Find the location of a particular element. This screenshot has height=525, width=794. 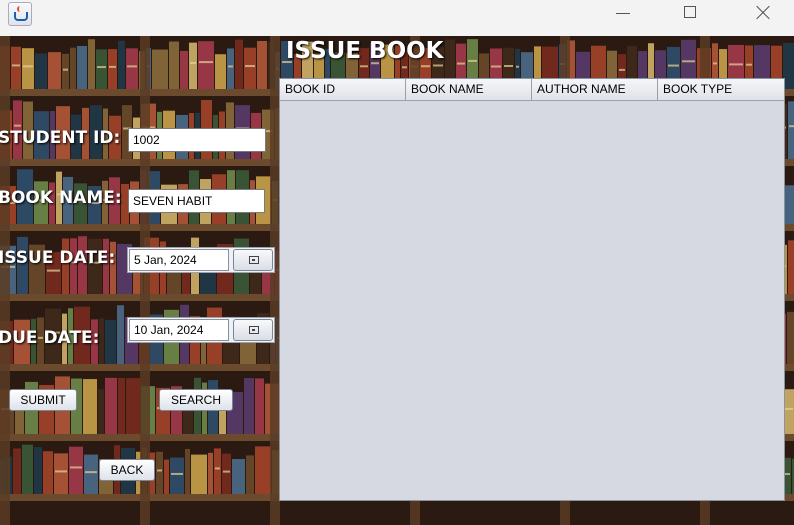

due-date-field: 10 Jan, 2024 is located at coordinates (179, 330).